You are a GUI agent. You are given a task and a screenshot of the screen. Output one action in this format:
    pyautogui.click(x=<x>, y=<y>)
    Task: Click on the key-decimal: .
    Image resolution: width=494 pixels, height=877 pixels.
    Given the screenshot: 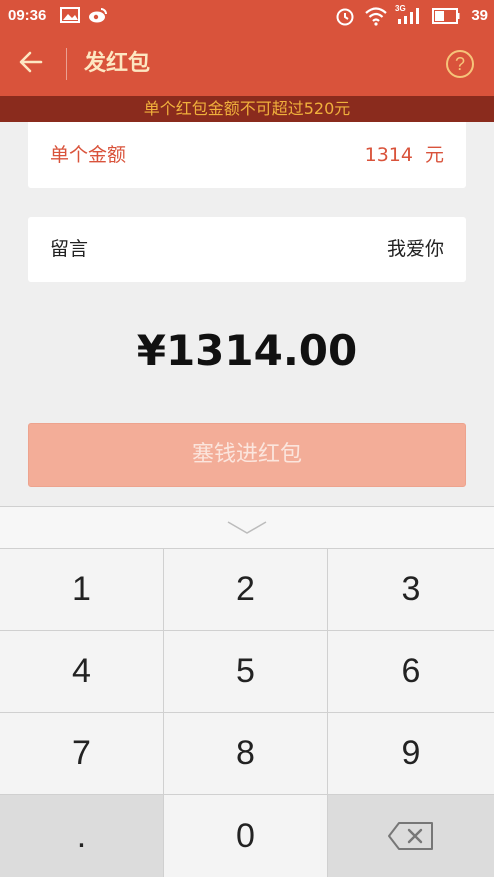 What is the action you would take?
    pyautogui.click(x=82, y=836)
    